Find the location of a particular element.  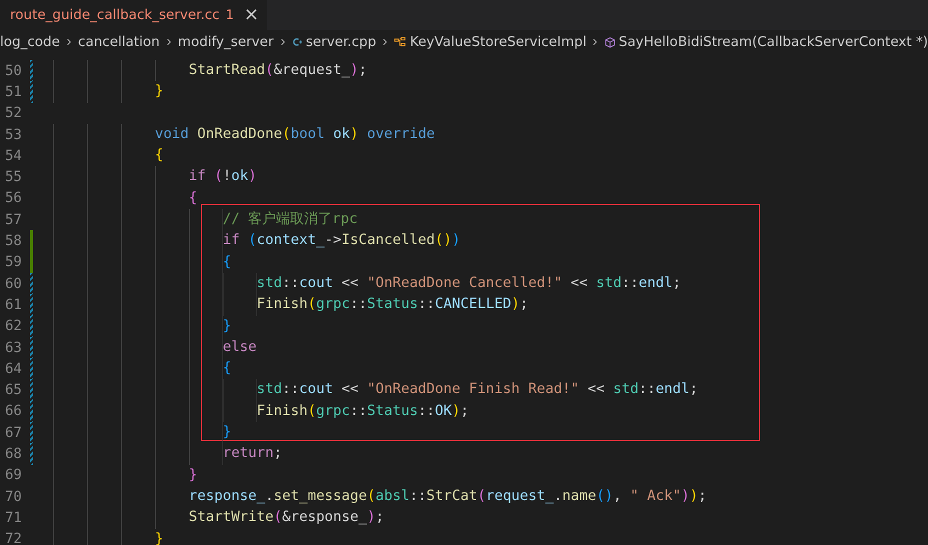

cube-icon is located at coordinates (609, 42).